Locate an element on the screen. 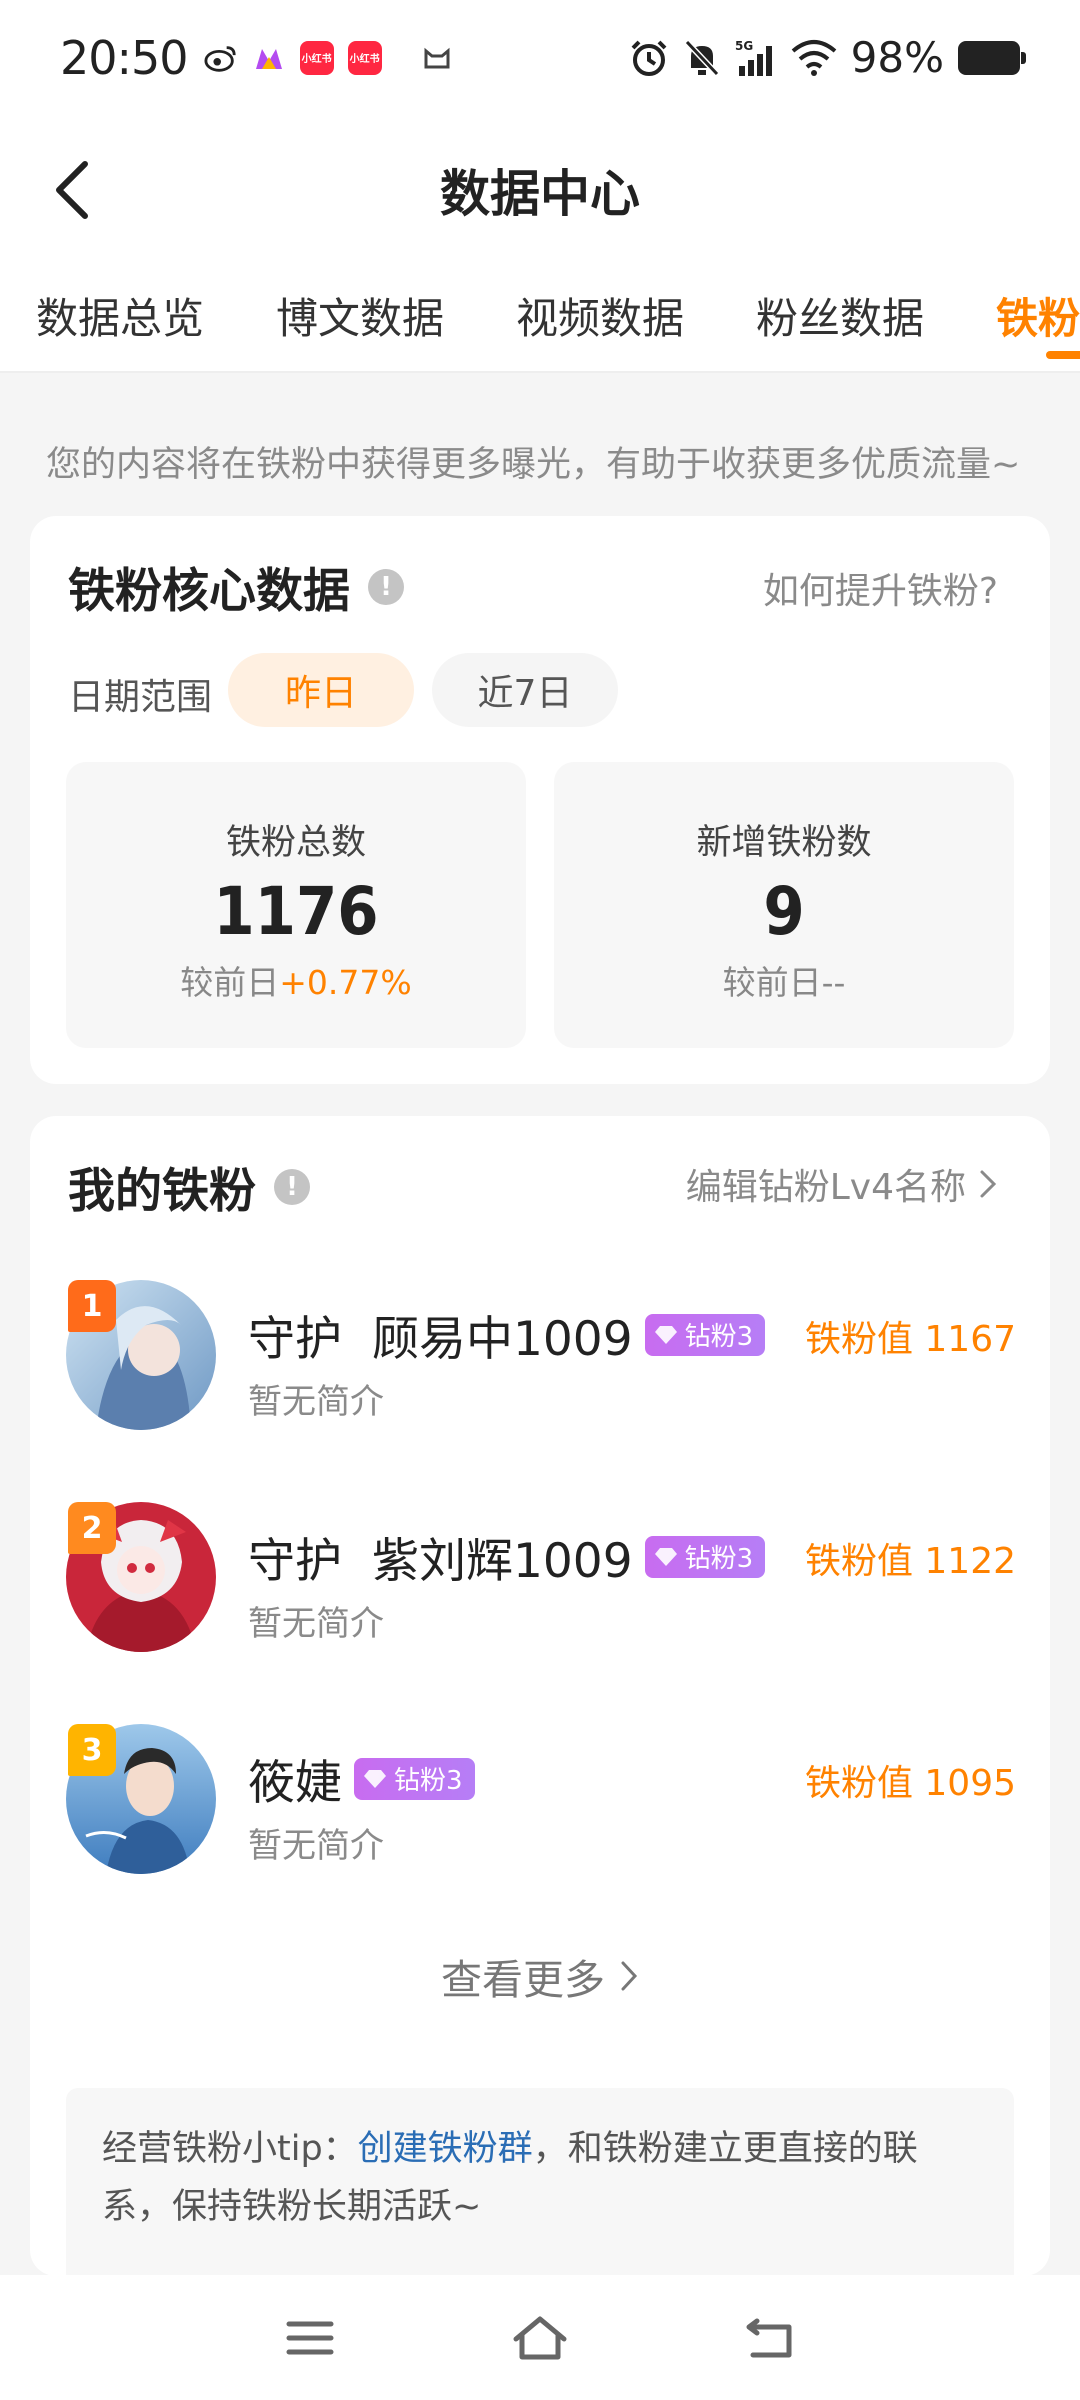 This screenshot has width=1080, height=2400. range-yesterday-button: 昨日 is located at coordinates (321, 690).